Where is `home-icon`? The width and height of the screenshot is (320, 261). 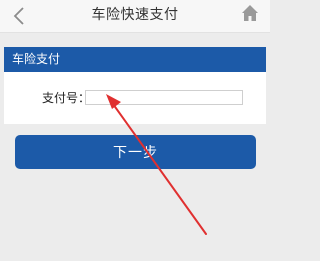 home-icon is located at coordinates (250, 13).